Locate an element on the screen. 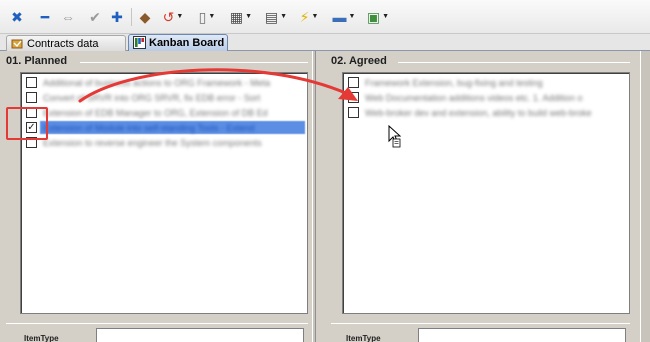 This screenshot has height=342, width=650. lightning-icon: ⚡ ▼ is located at coordinates (309, 17).